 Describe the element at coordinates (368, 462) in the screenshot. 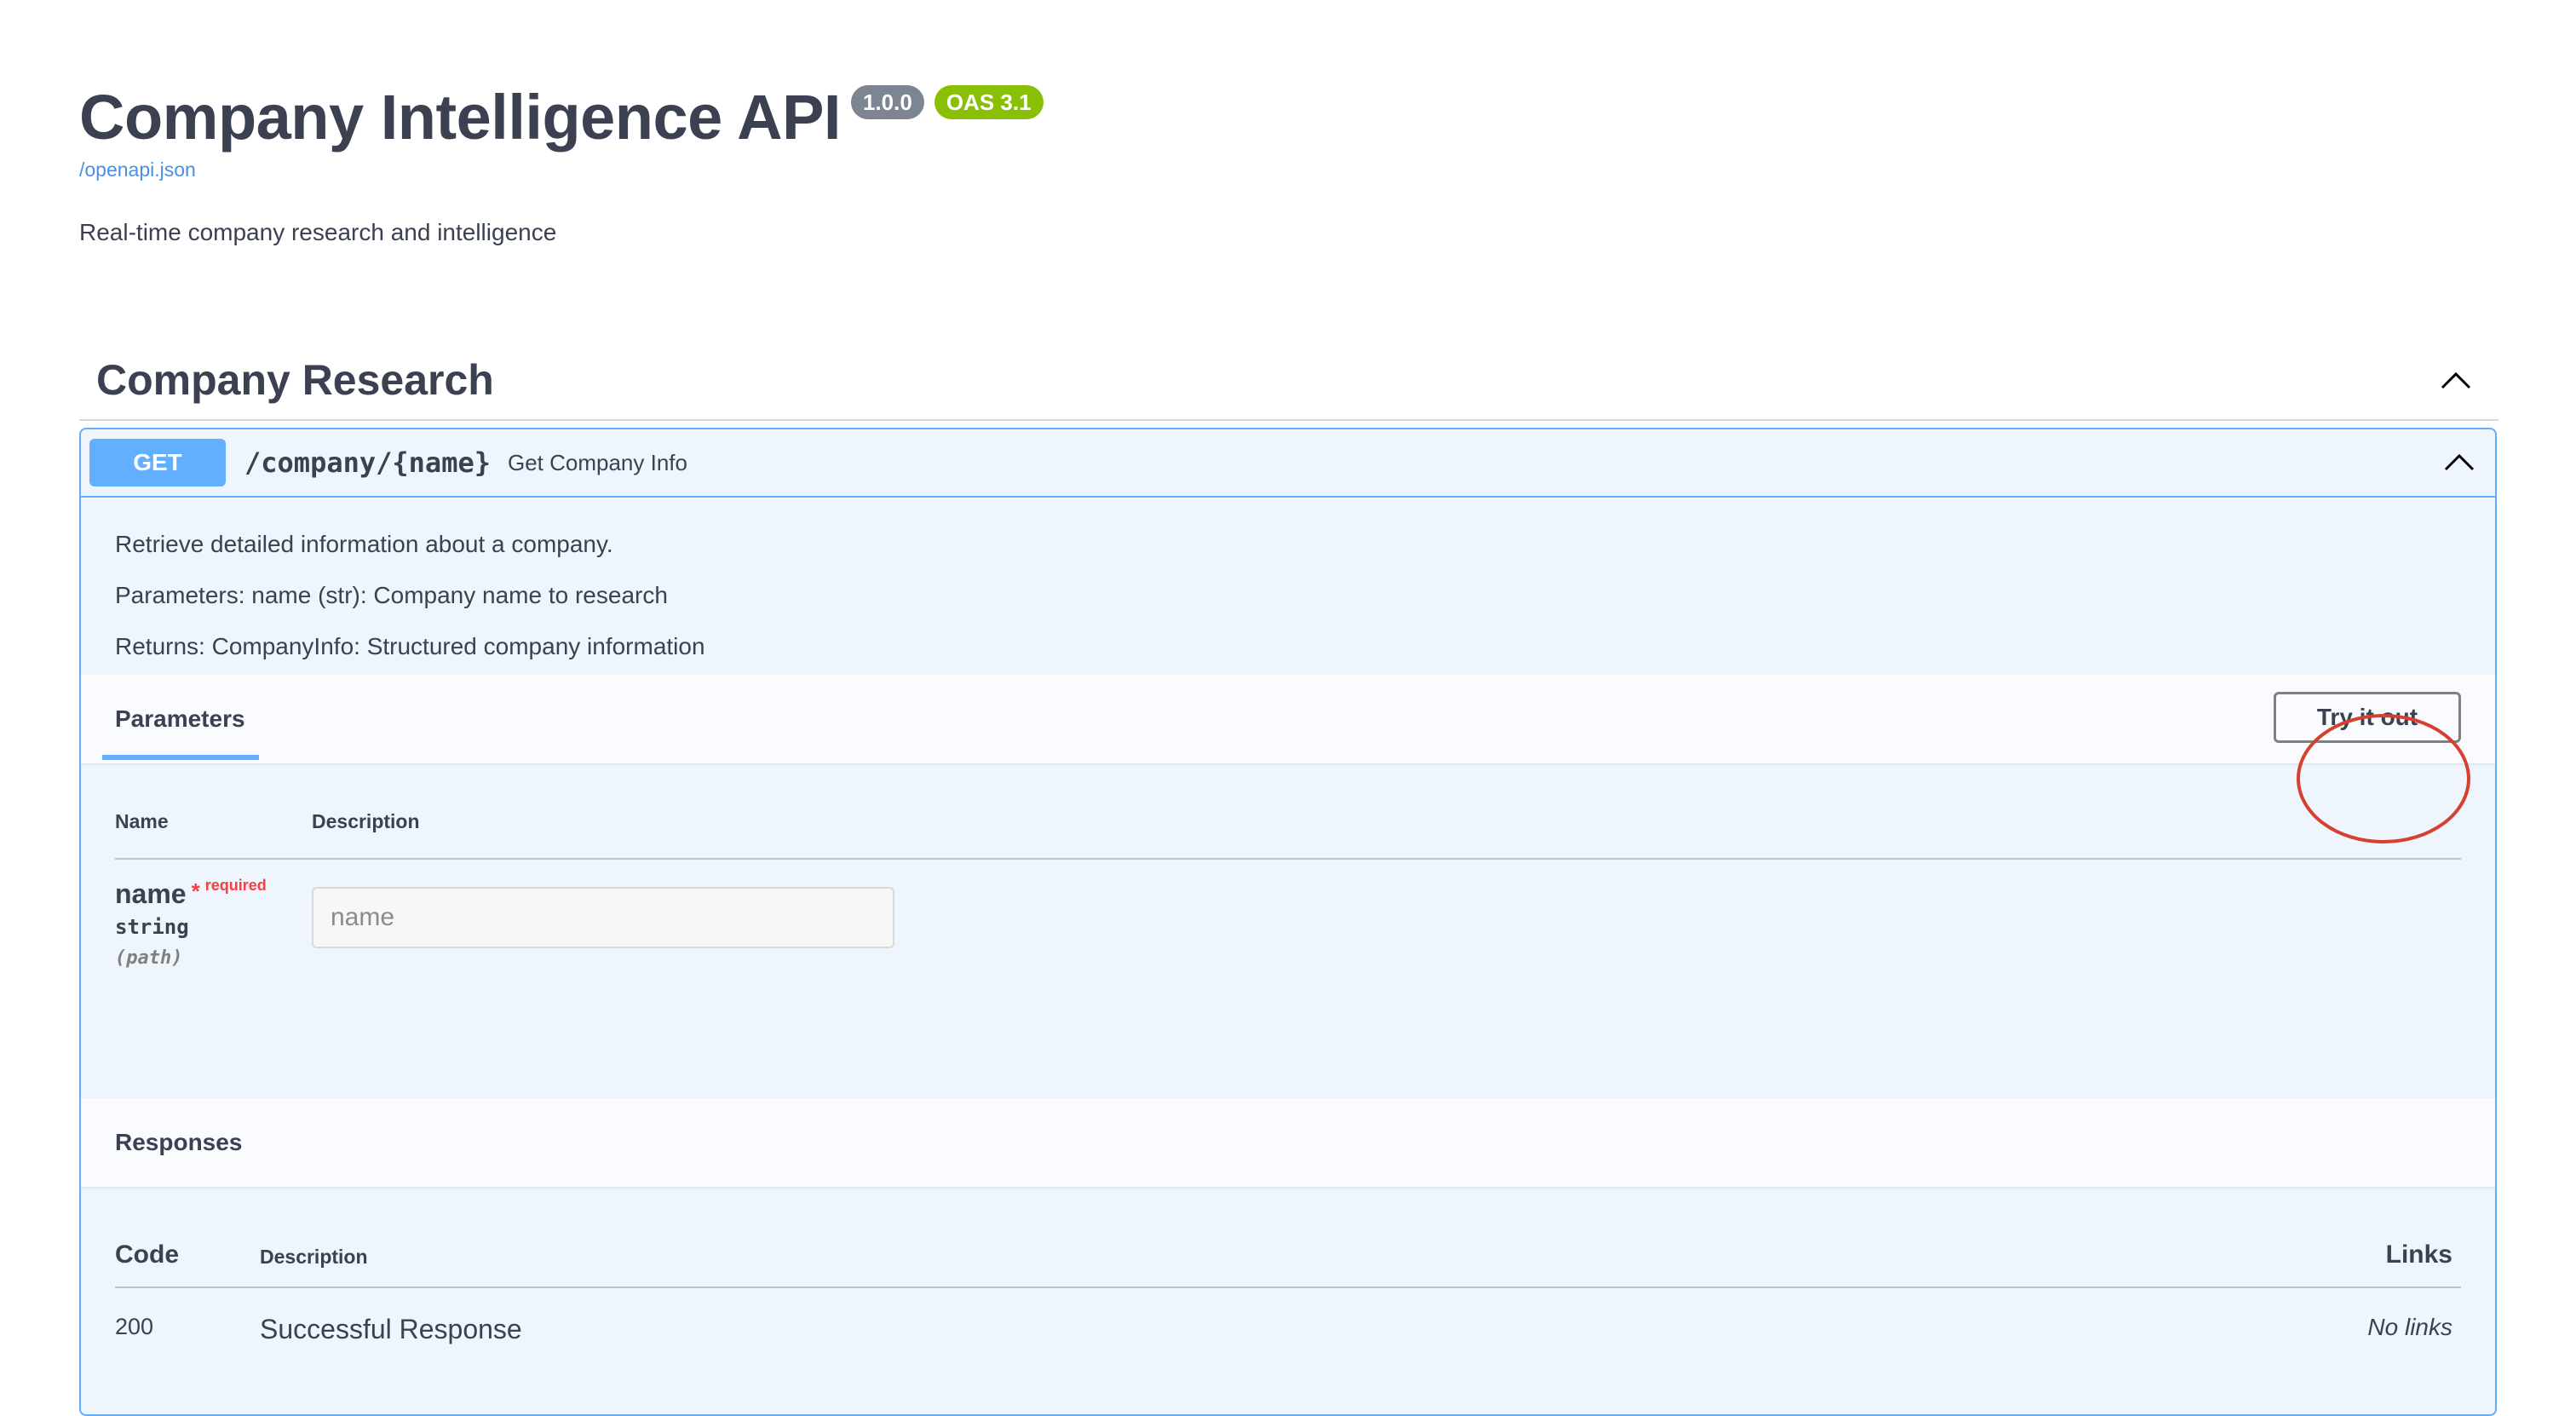

I see `operation-path: /company/{name}` at that location.